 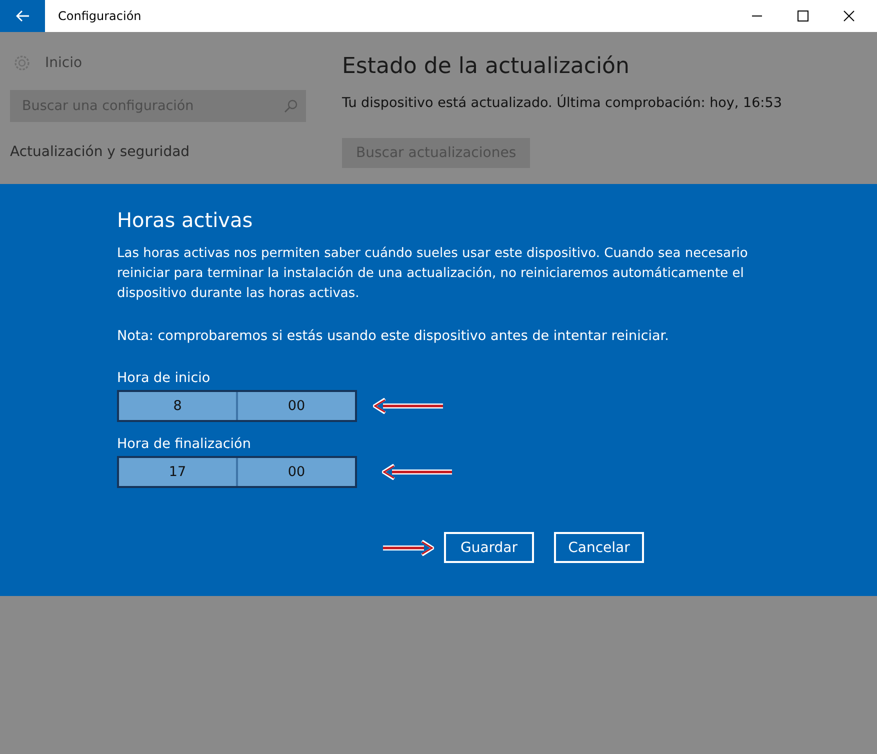 I want to click on dialog-description: Las horas activas nos permiten saber cuándo sueles usar este dispositivo. Cuando sea necesario reiniciar para terminar la instalación de una actualización, no reiniciaremos automáticamente el dispositivo durante las horas activas., so click(x=433, y=274).